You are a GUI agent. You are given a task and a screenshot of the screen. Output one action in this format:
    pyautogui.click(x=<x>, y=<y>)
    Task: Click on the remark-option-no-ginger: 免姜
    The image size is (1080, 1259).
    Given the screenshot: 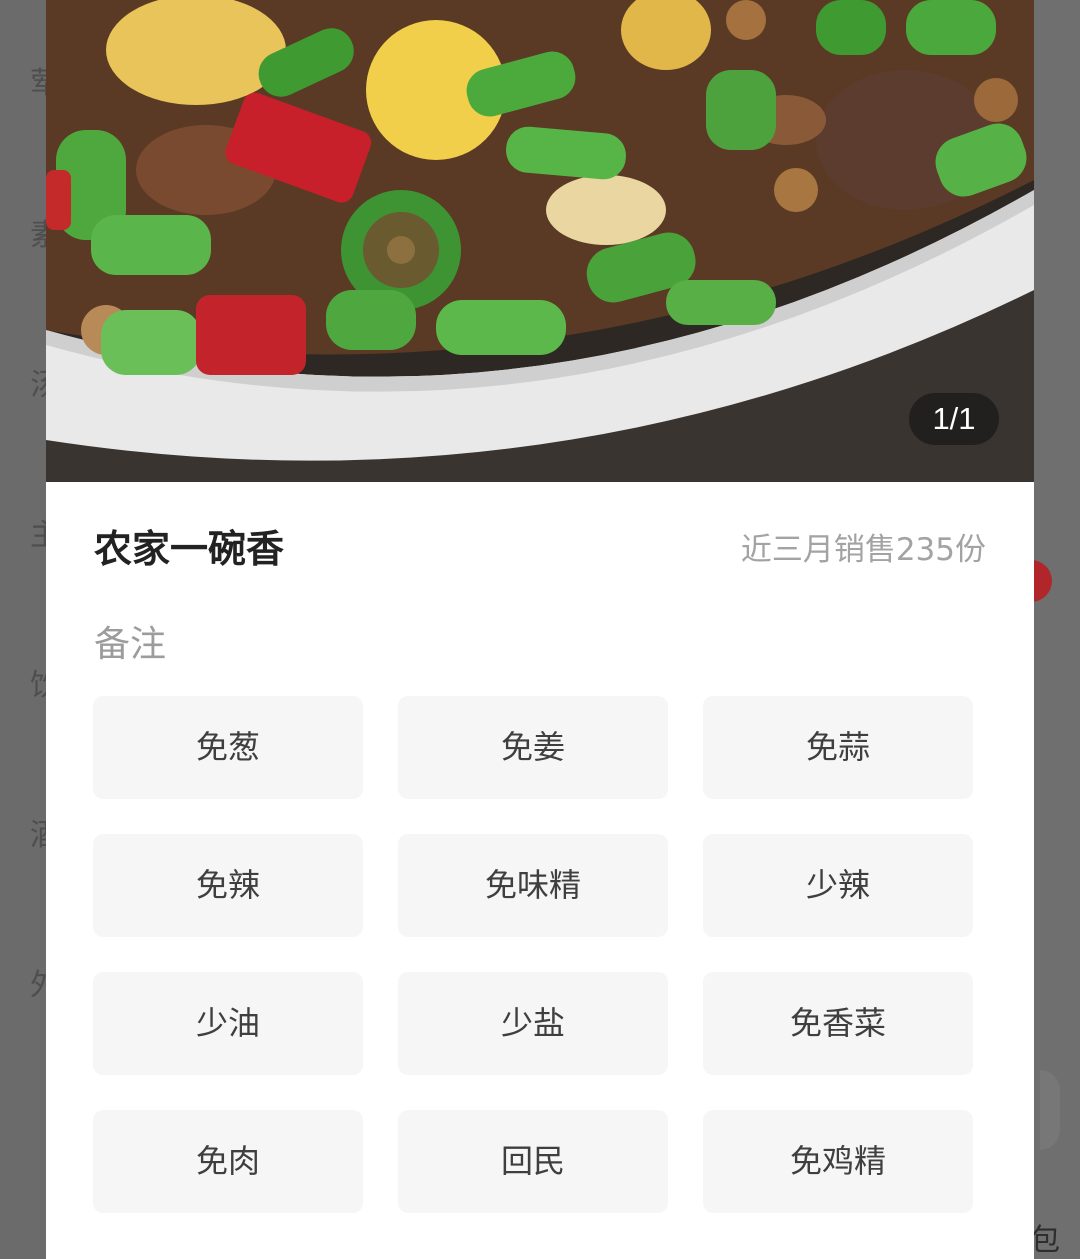 What is the action you would take?
    pyautogui.click(x=533, y=747)
    